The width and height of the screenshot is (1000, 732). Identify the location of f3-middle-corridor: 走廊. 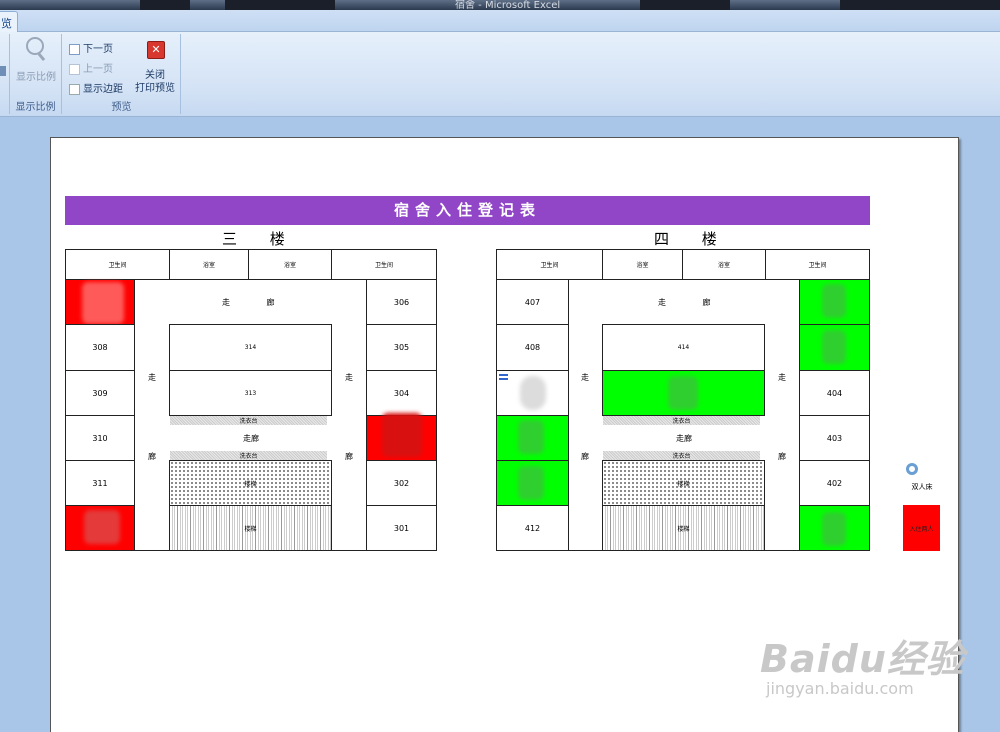
(251, 438).